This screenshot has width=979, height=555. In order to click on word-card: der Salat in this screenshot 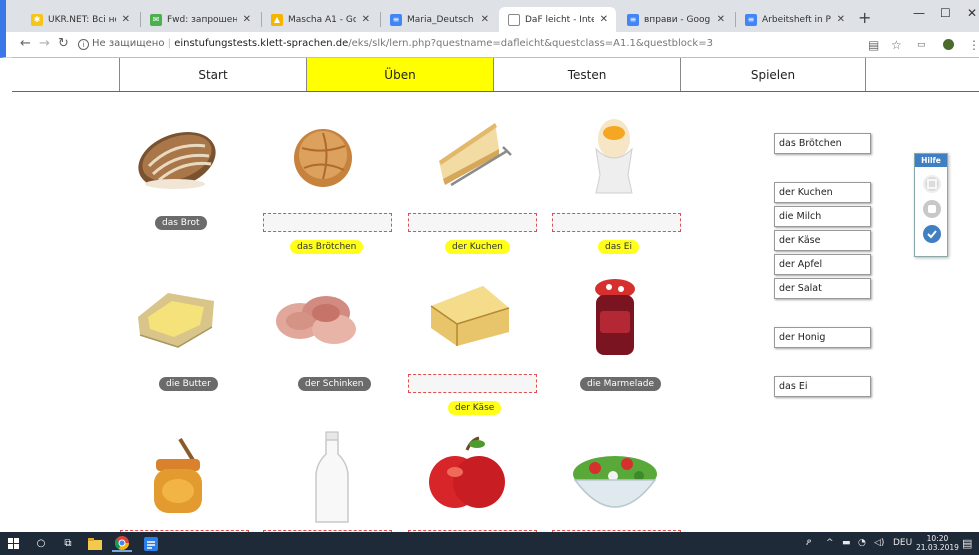, I will do `click(822, 288)`.